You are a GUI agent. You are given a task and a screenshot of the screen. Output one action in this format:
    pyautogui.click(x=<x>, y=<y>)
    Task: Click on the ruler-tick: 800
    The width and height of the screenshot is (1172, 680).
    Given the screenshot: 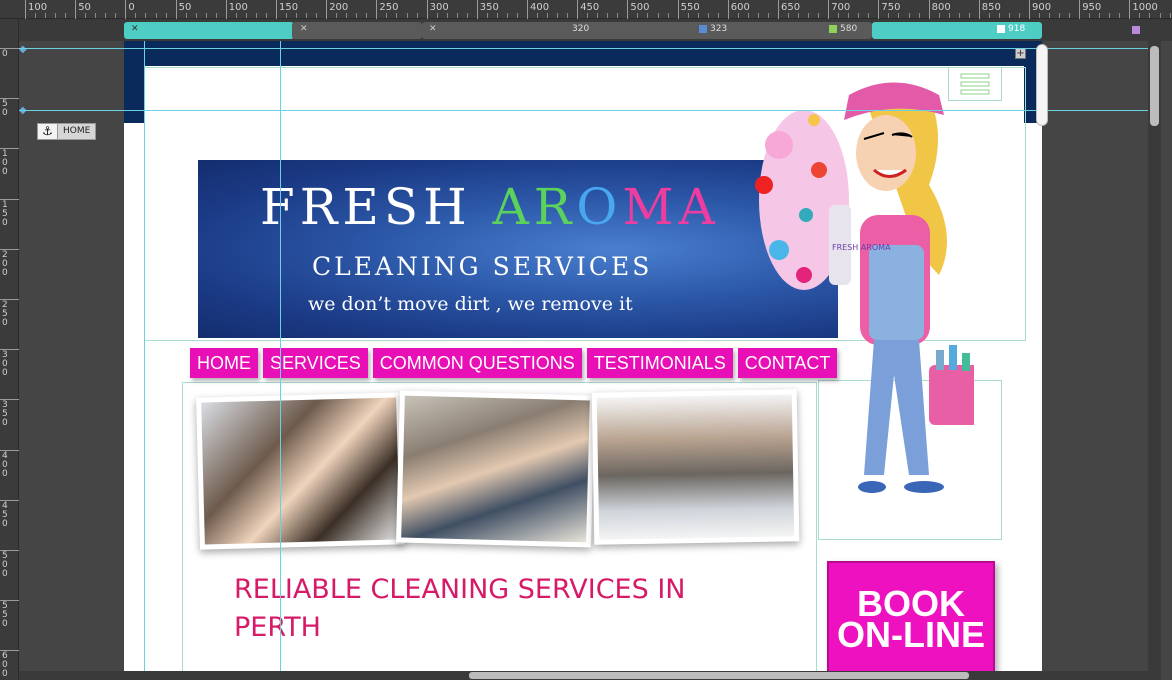 What is the action you would take?
    pyautogui.click(x=939, y=9)
    